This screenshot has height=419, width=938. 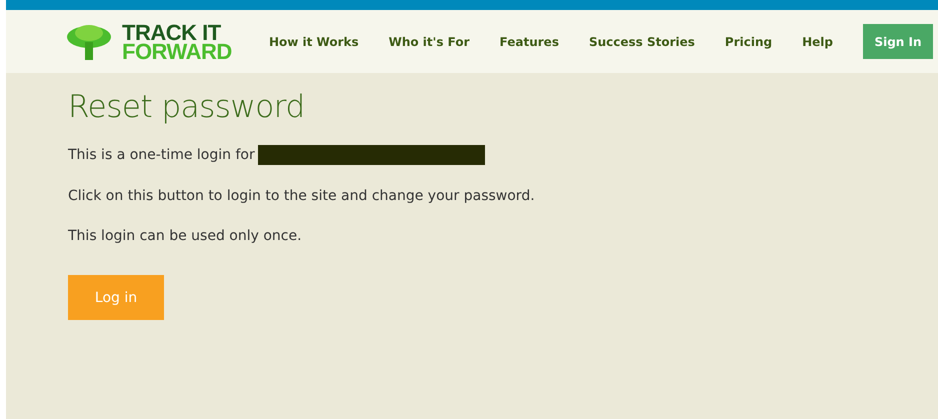 What do you see at coordinates (429, 41) in the screenshot?
I see `nav-link: Who it's For` at bounding box center [429, 41].